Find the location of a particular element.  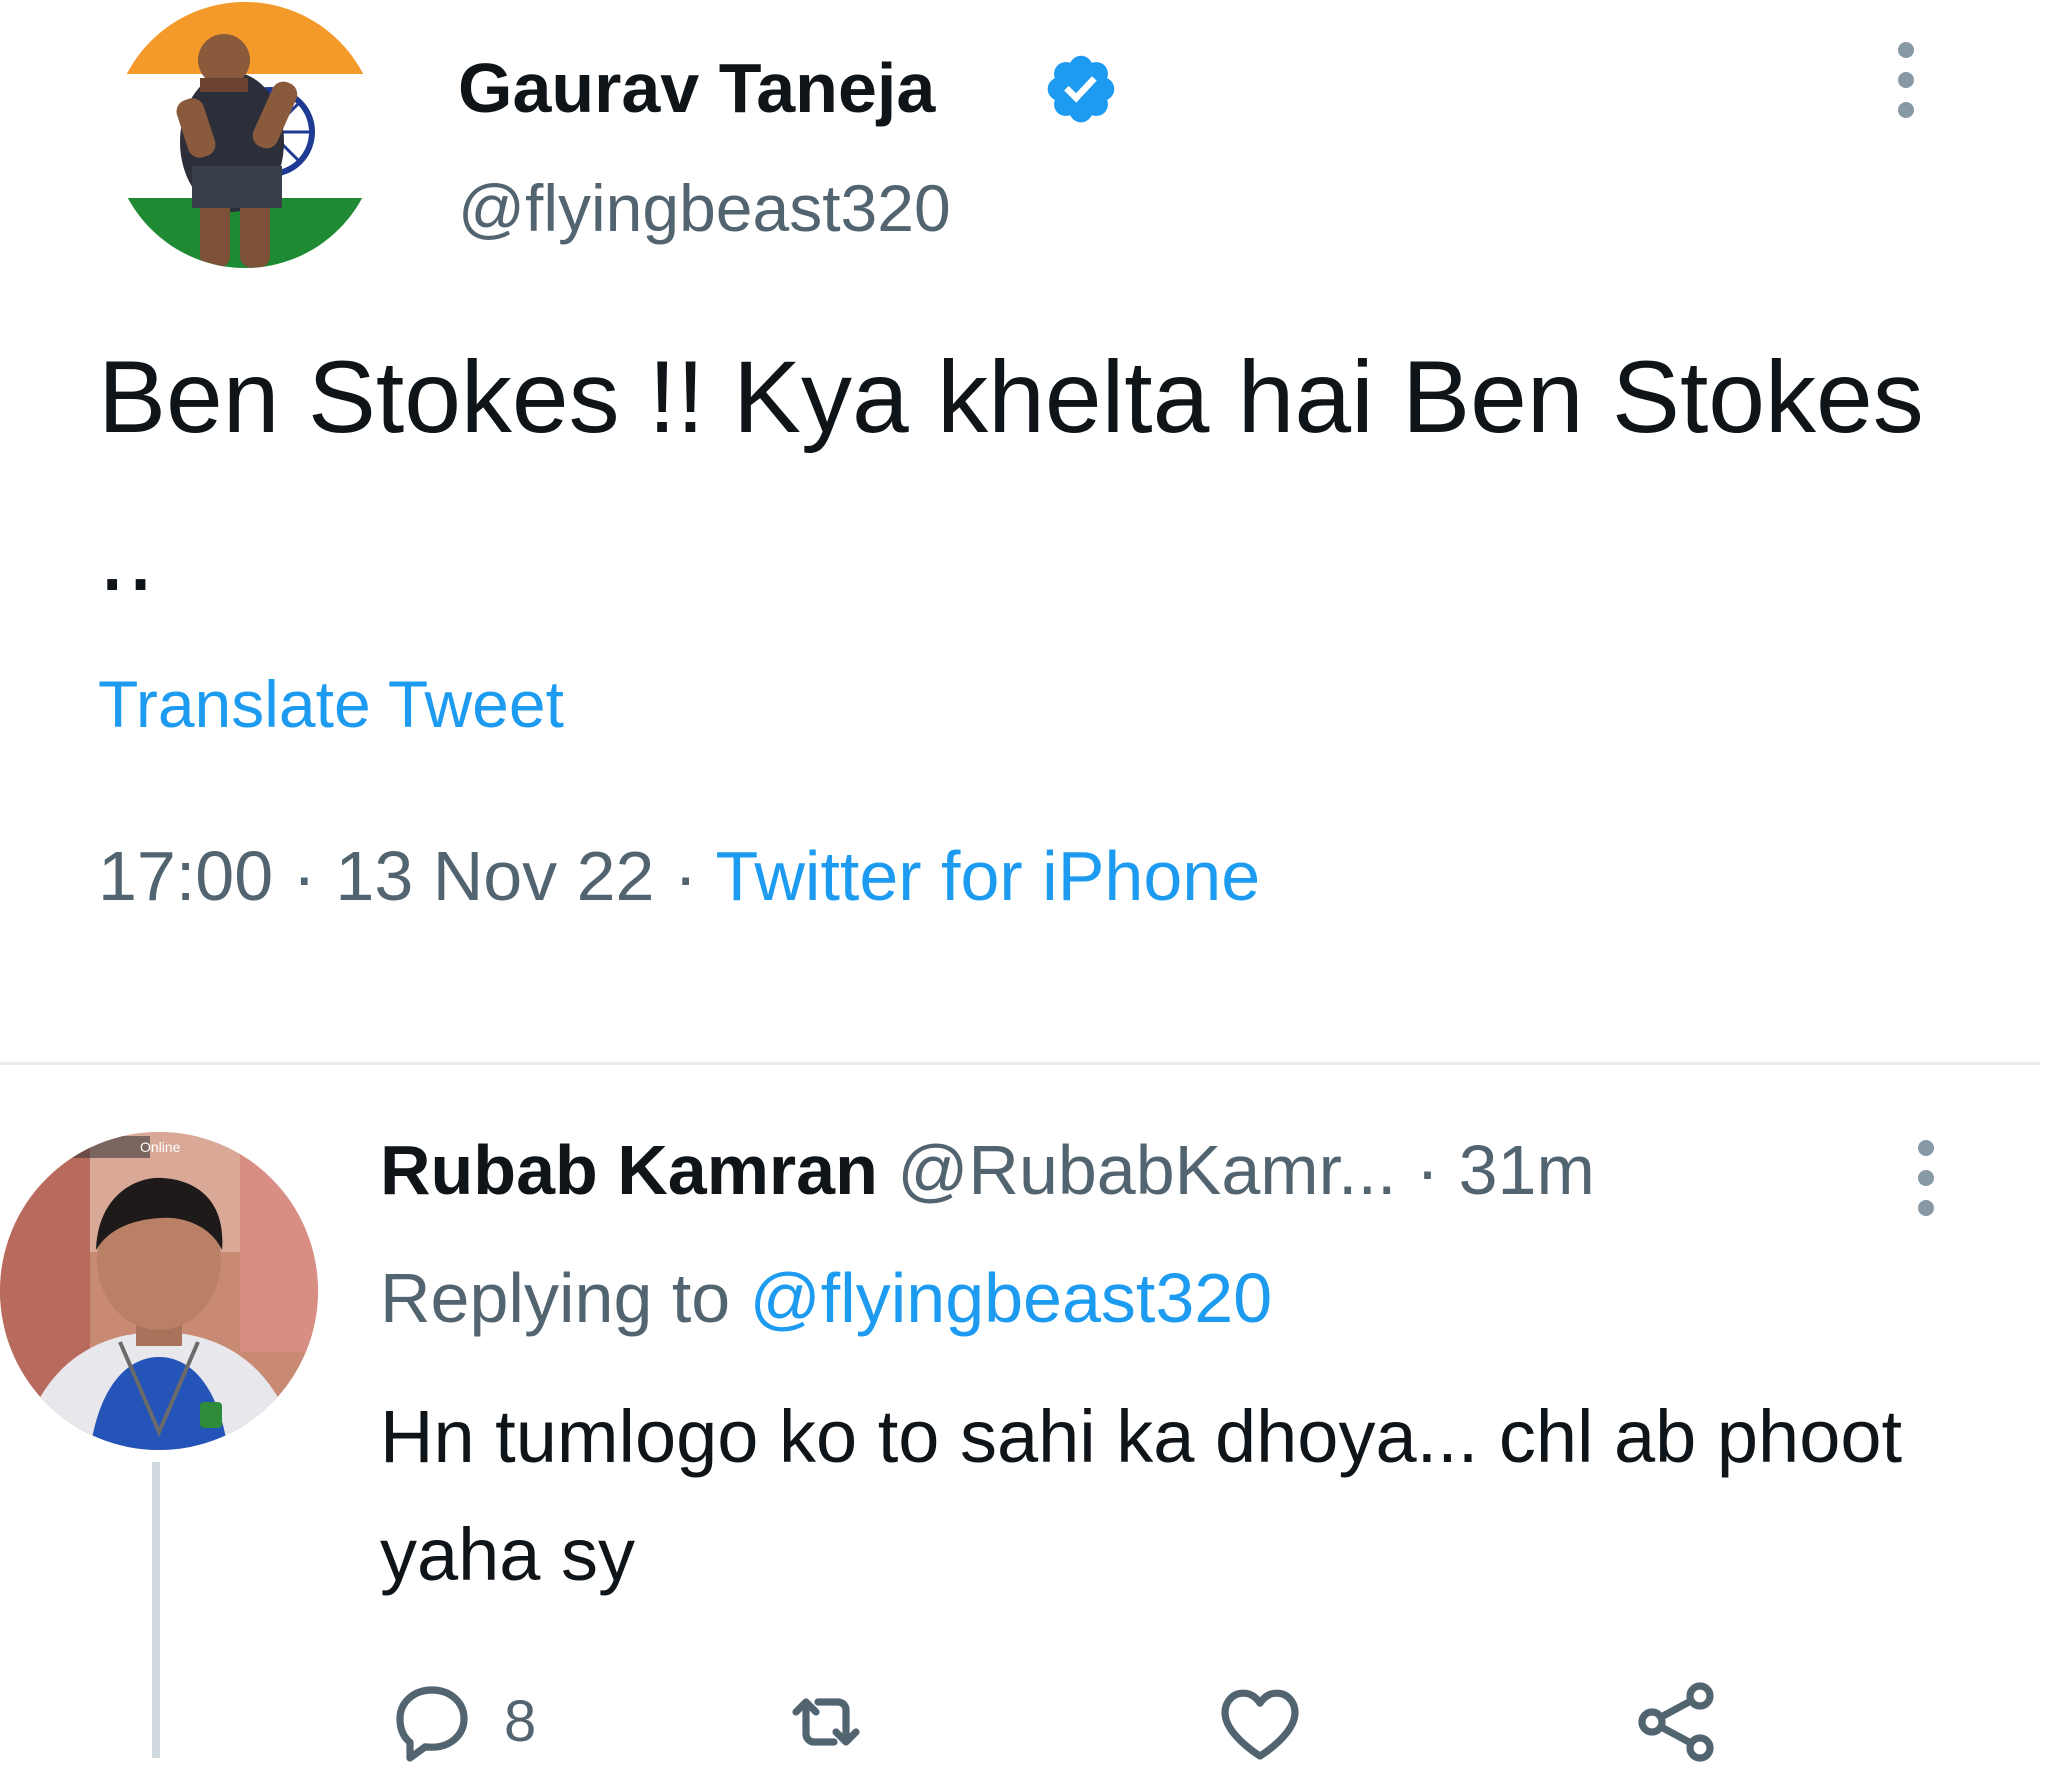

reply-author-name: Rubab Kamran is located at coordinates (629, 1170).